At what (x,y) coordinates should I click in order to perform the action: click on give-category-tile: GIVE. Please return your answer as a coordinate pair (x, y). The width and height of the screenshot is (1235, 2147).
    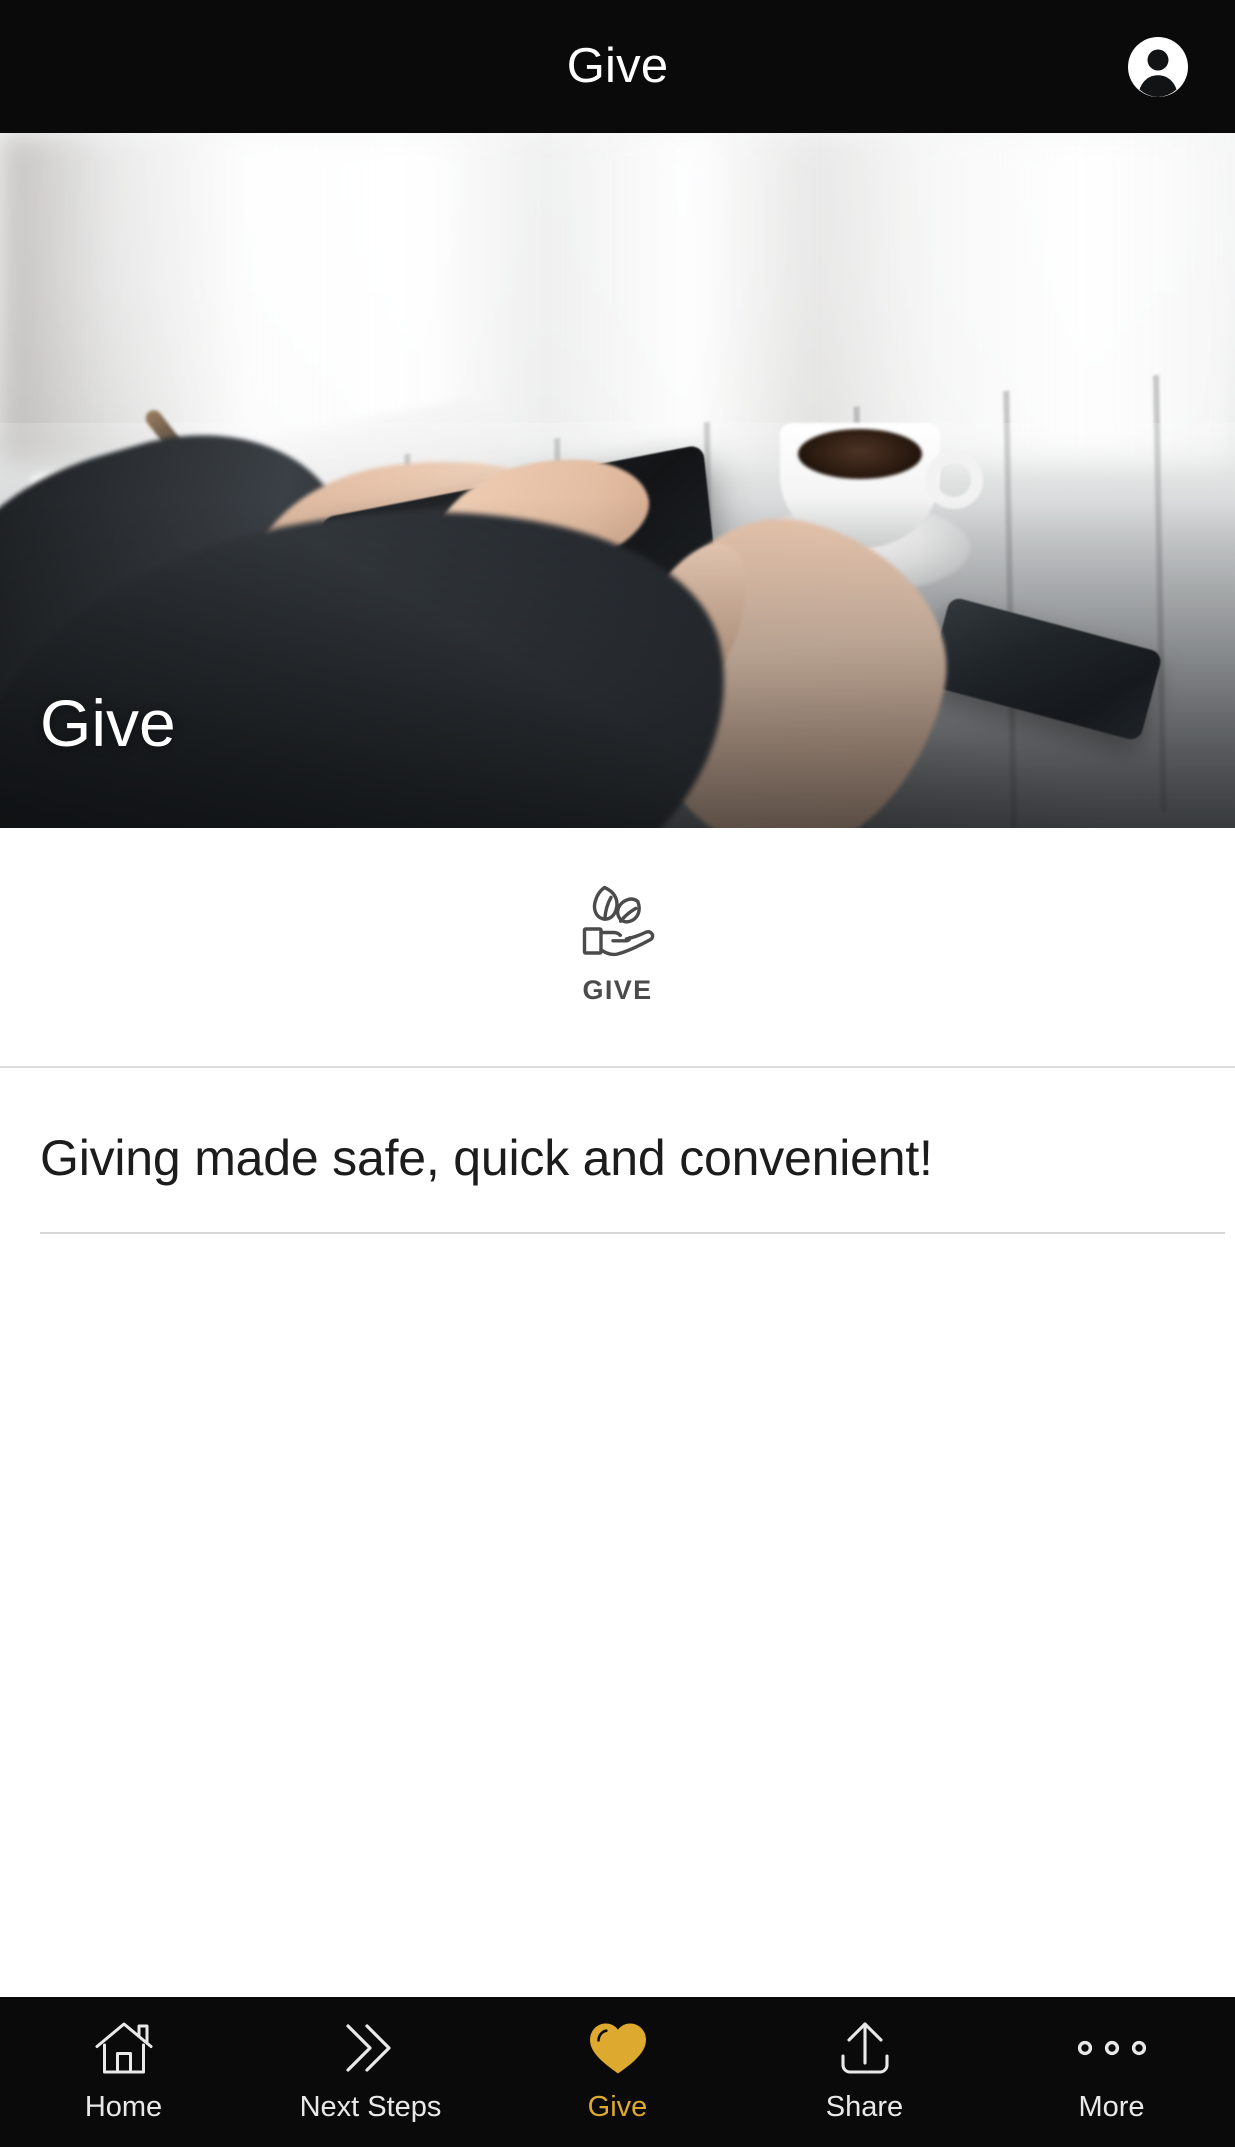
    Looking at the image, I should click on (617, 948).